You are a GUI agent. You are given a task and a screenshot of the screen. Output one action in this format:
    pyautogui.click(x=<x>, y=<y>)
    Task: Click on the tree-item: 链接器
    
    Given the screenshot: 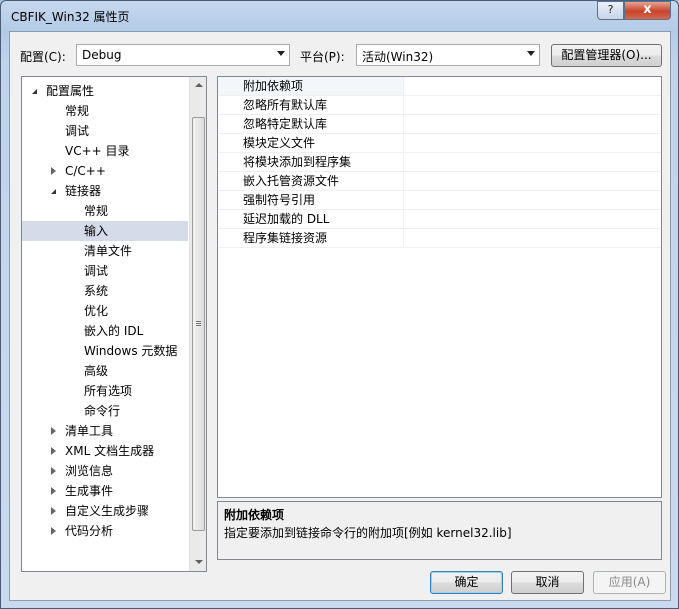 What is the action you would take?
    pyautogui.click(x=105, y=191)
    